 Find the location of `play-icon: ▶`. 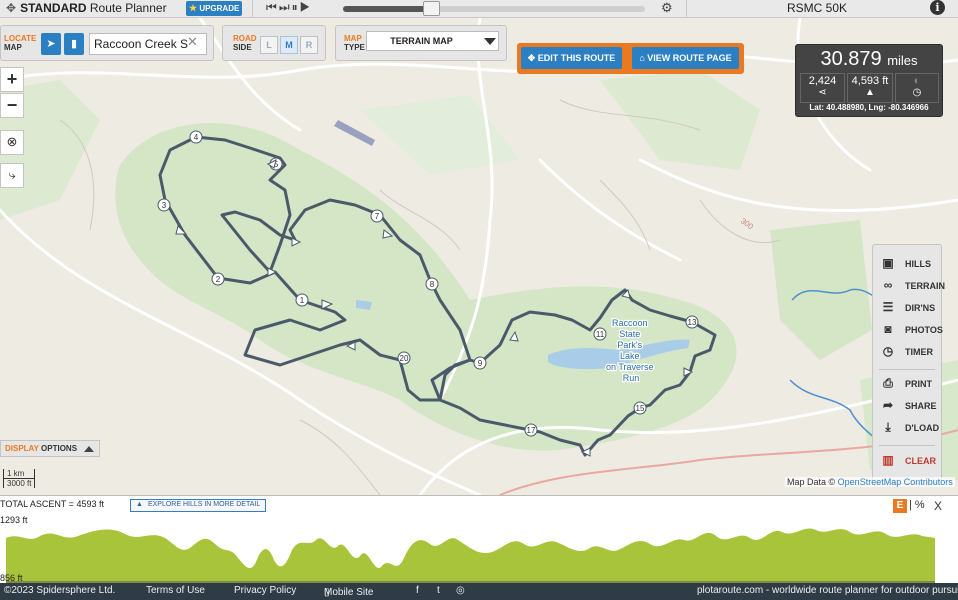

play-icon: ▶ is located at coordinates (306, 7).